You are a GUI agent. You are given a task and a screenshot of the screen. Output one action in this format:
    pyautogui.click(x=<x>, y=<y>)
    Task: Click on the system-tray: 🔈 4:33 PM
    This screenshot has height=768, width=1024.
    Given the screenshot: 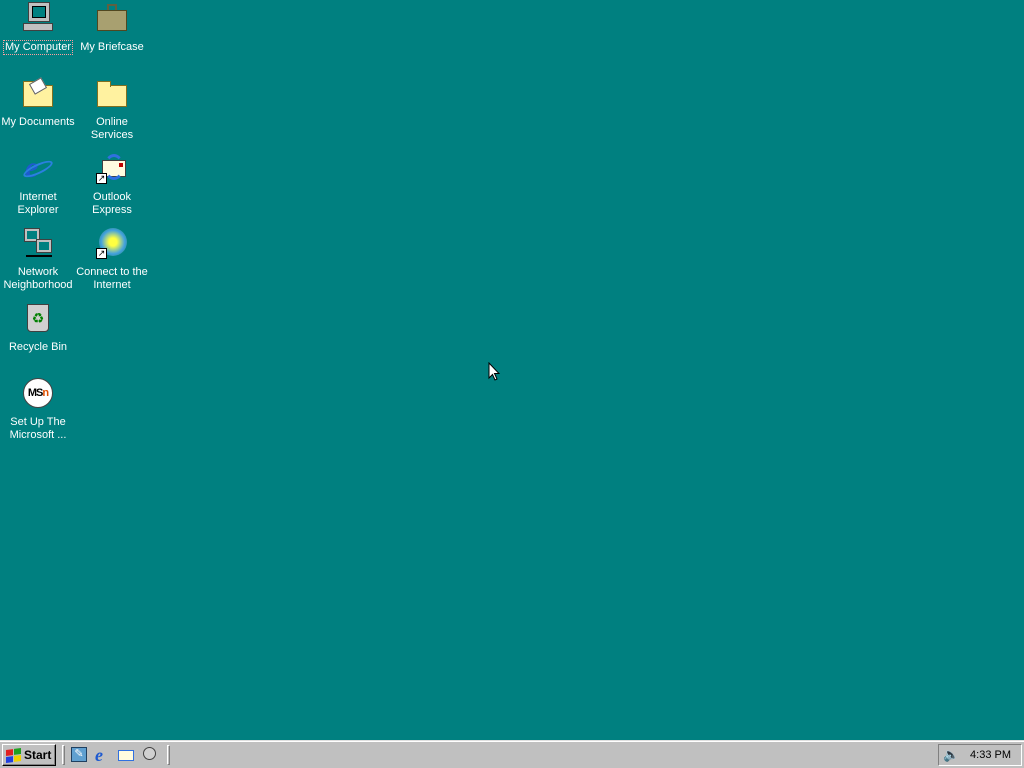 What is the action you would take?
    pyautogui.click(x=980, y=755)
    